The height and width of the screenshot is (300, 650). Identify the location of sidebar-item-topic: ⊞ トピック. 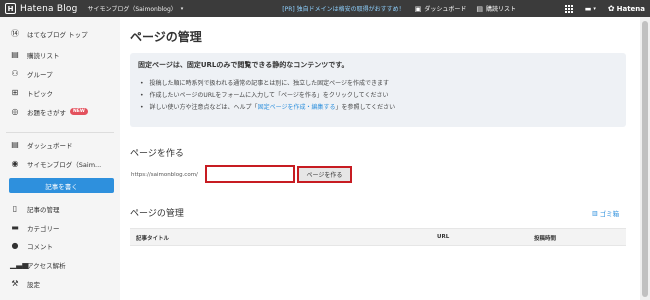
(60, 92).